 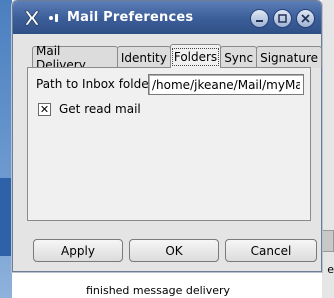 What do you see at coordinates (282, 18) in the screenshot?
I see `maximize-icon` at bounding box center [282, 18].